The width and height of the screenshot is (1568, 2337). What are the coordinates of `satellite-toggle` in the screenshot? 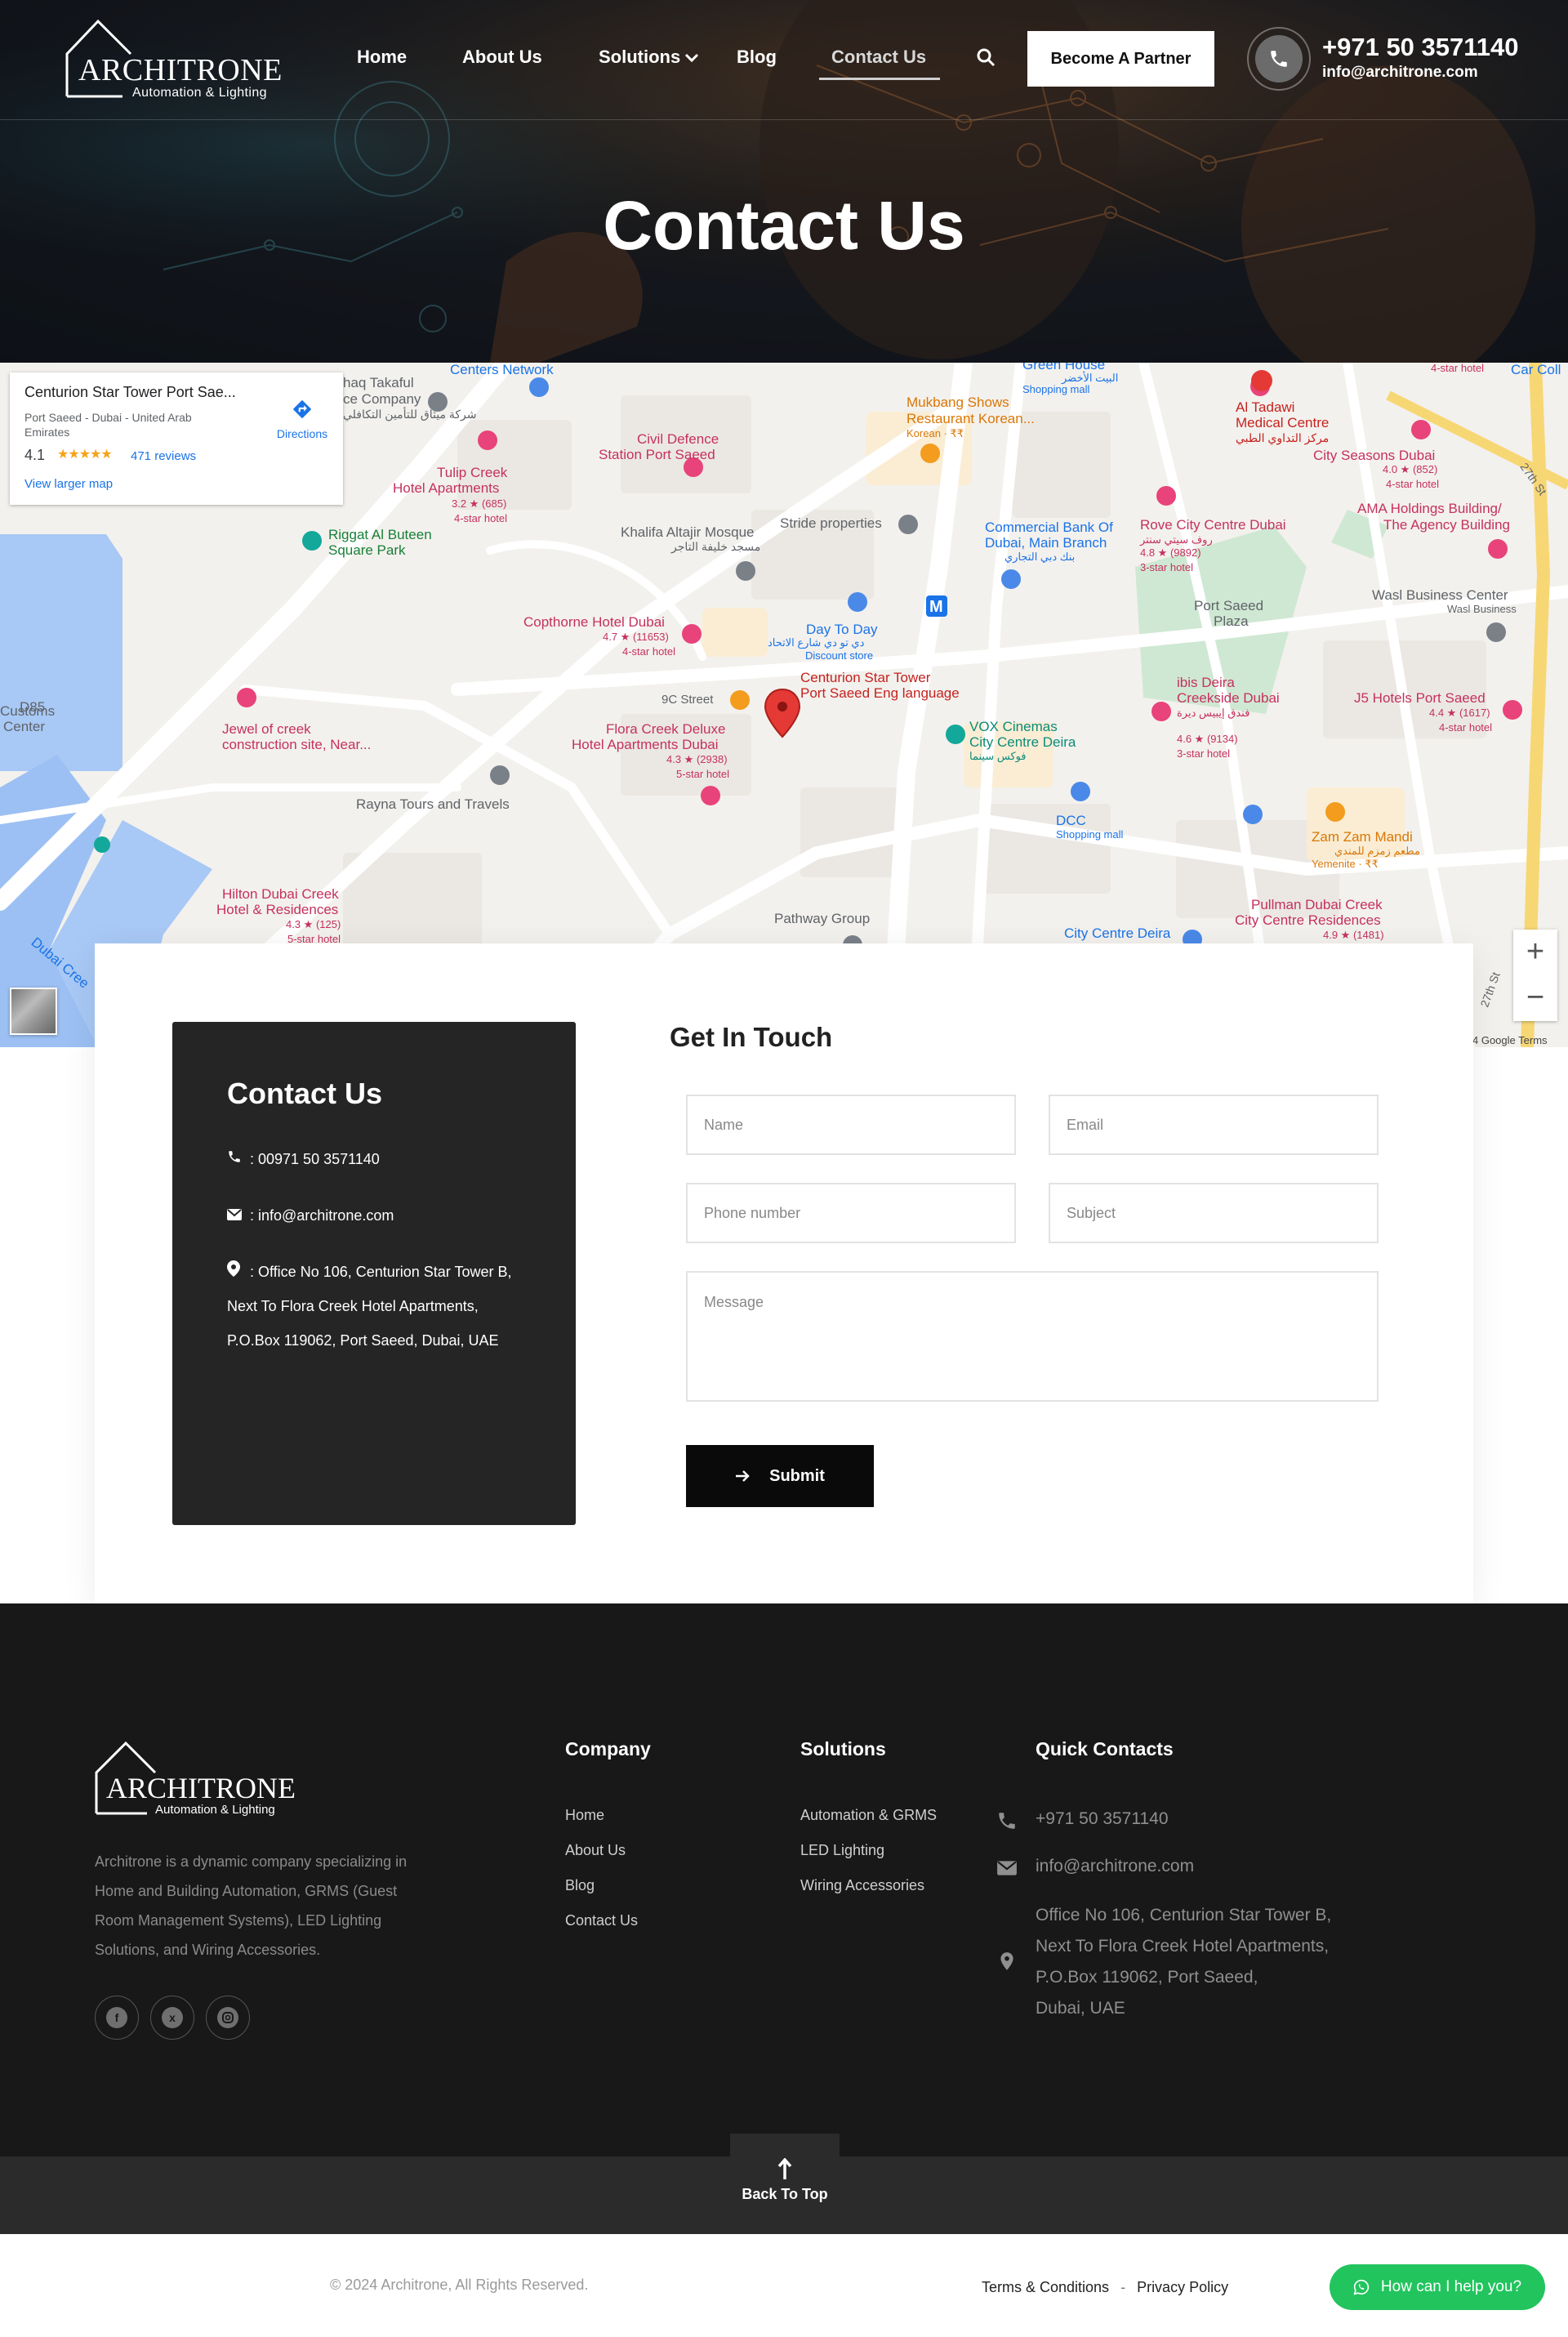 It's located at (33, 1011).